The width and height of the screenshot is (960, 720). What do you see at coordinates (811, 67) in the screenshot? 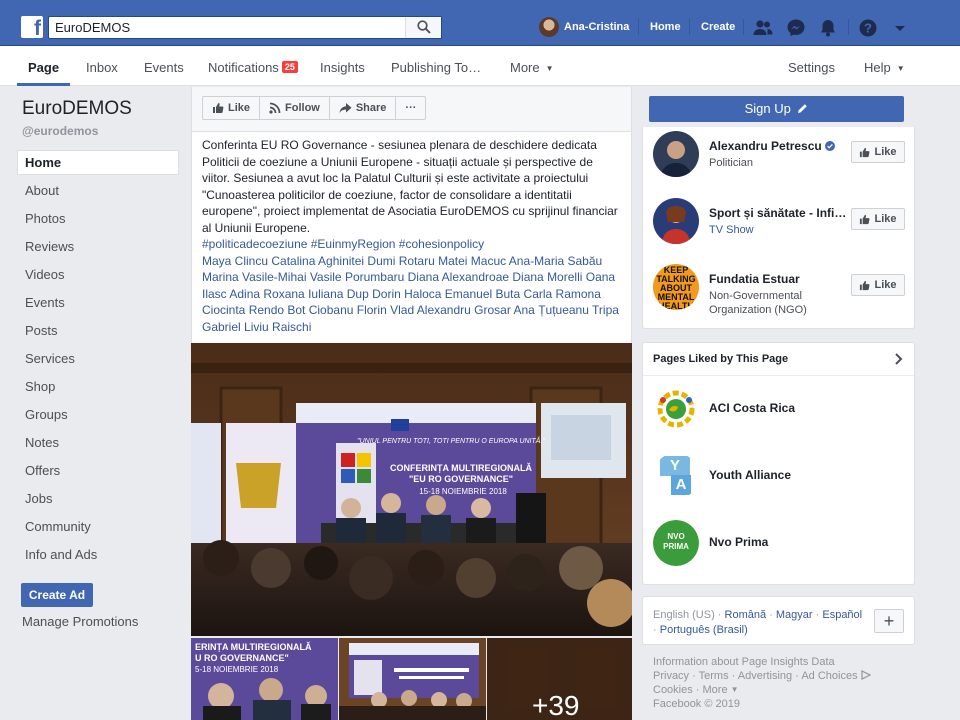
I see `settings-link: Settings` at bounding box center [811, 67].